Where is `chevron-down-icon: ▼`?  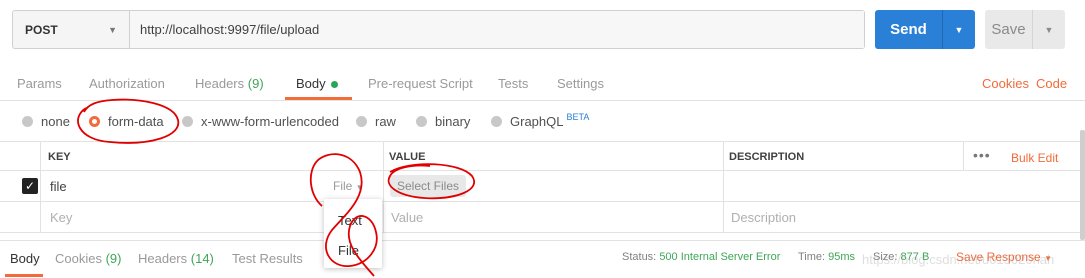 chevron-down-icon: ▼ is located at coordinates (112, 29).